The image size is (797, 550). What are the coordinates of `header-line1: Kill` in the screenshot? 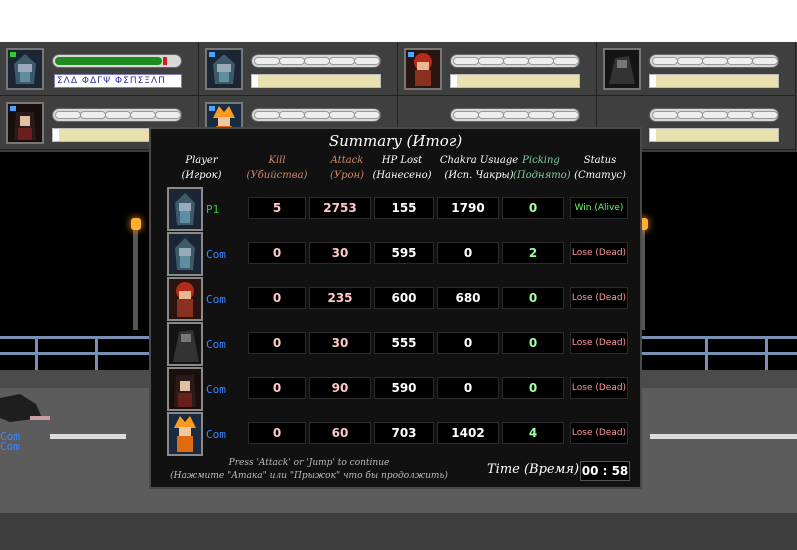 It's located at (277, 160).